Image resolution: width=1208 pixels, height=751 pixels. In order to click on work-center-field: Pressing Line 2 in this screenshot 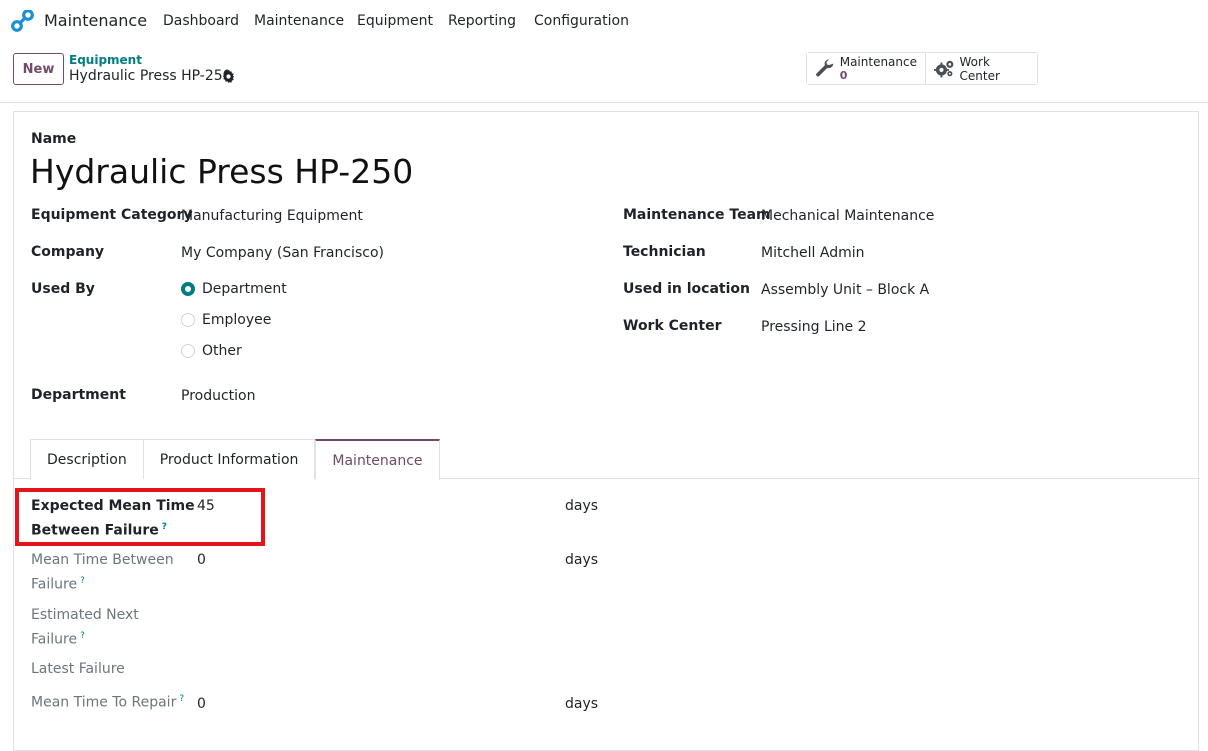, I will do `click(813, 327)`.